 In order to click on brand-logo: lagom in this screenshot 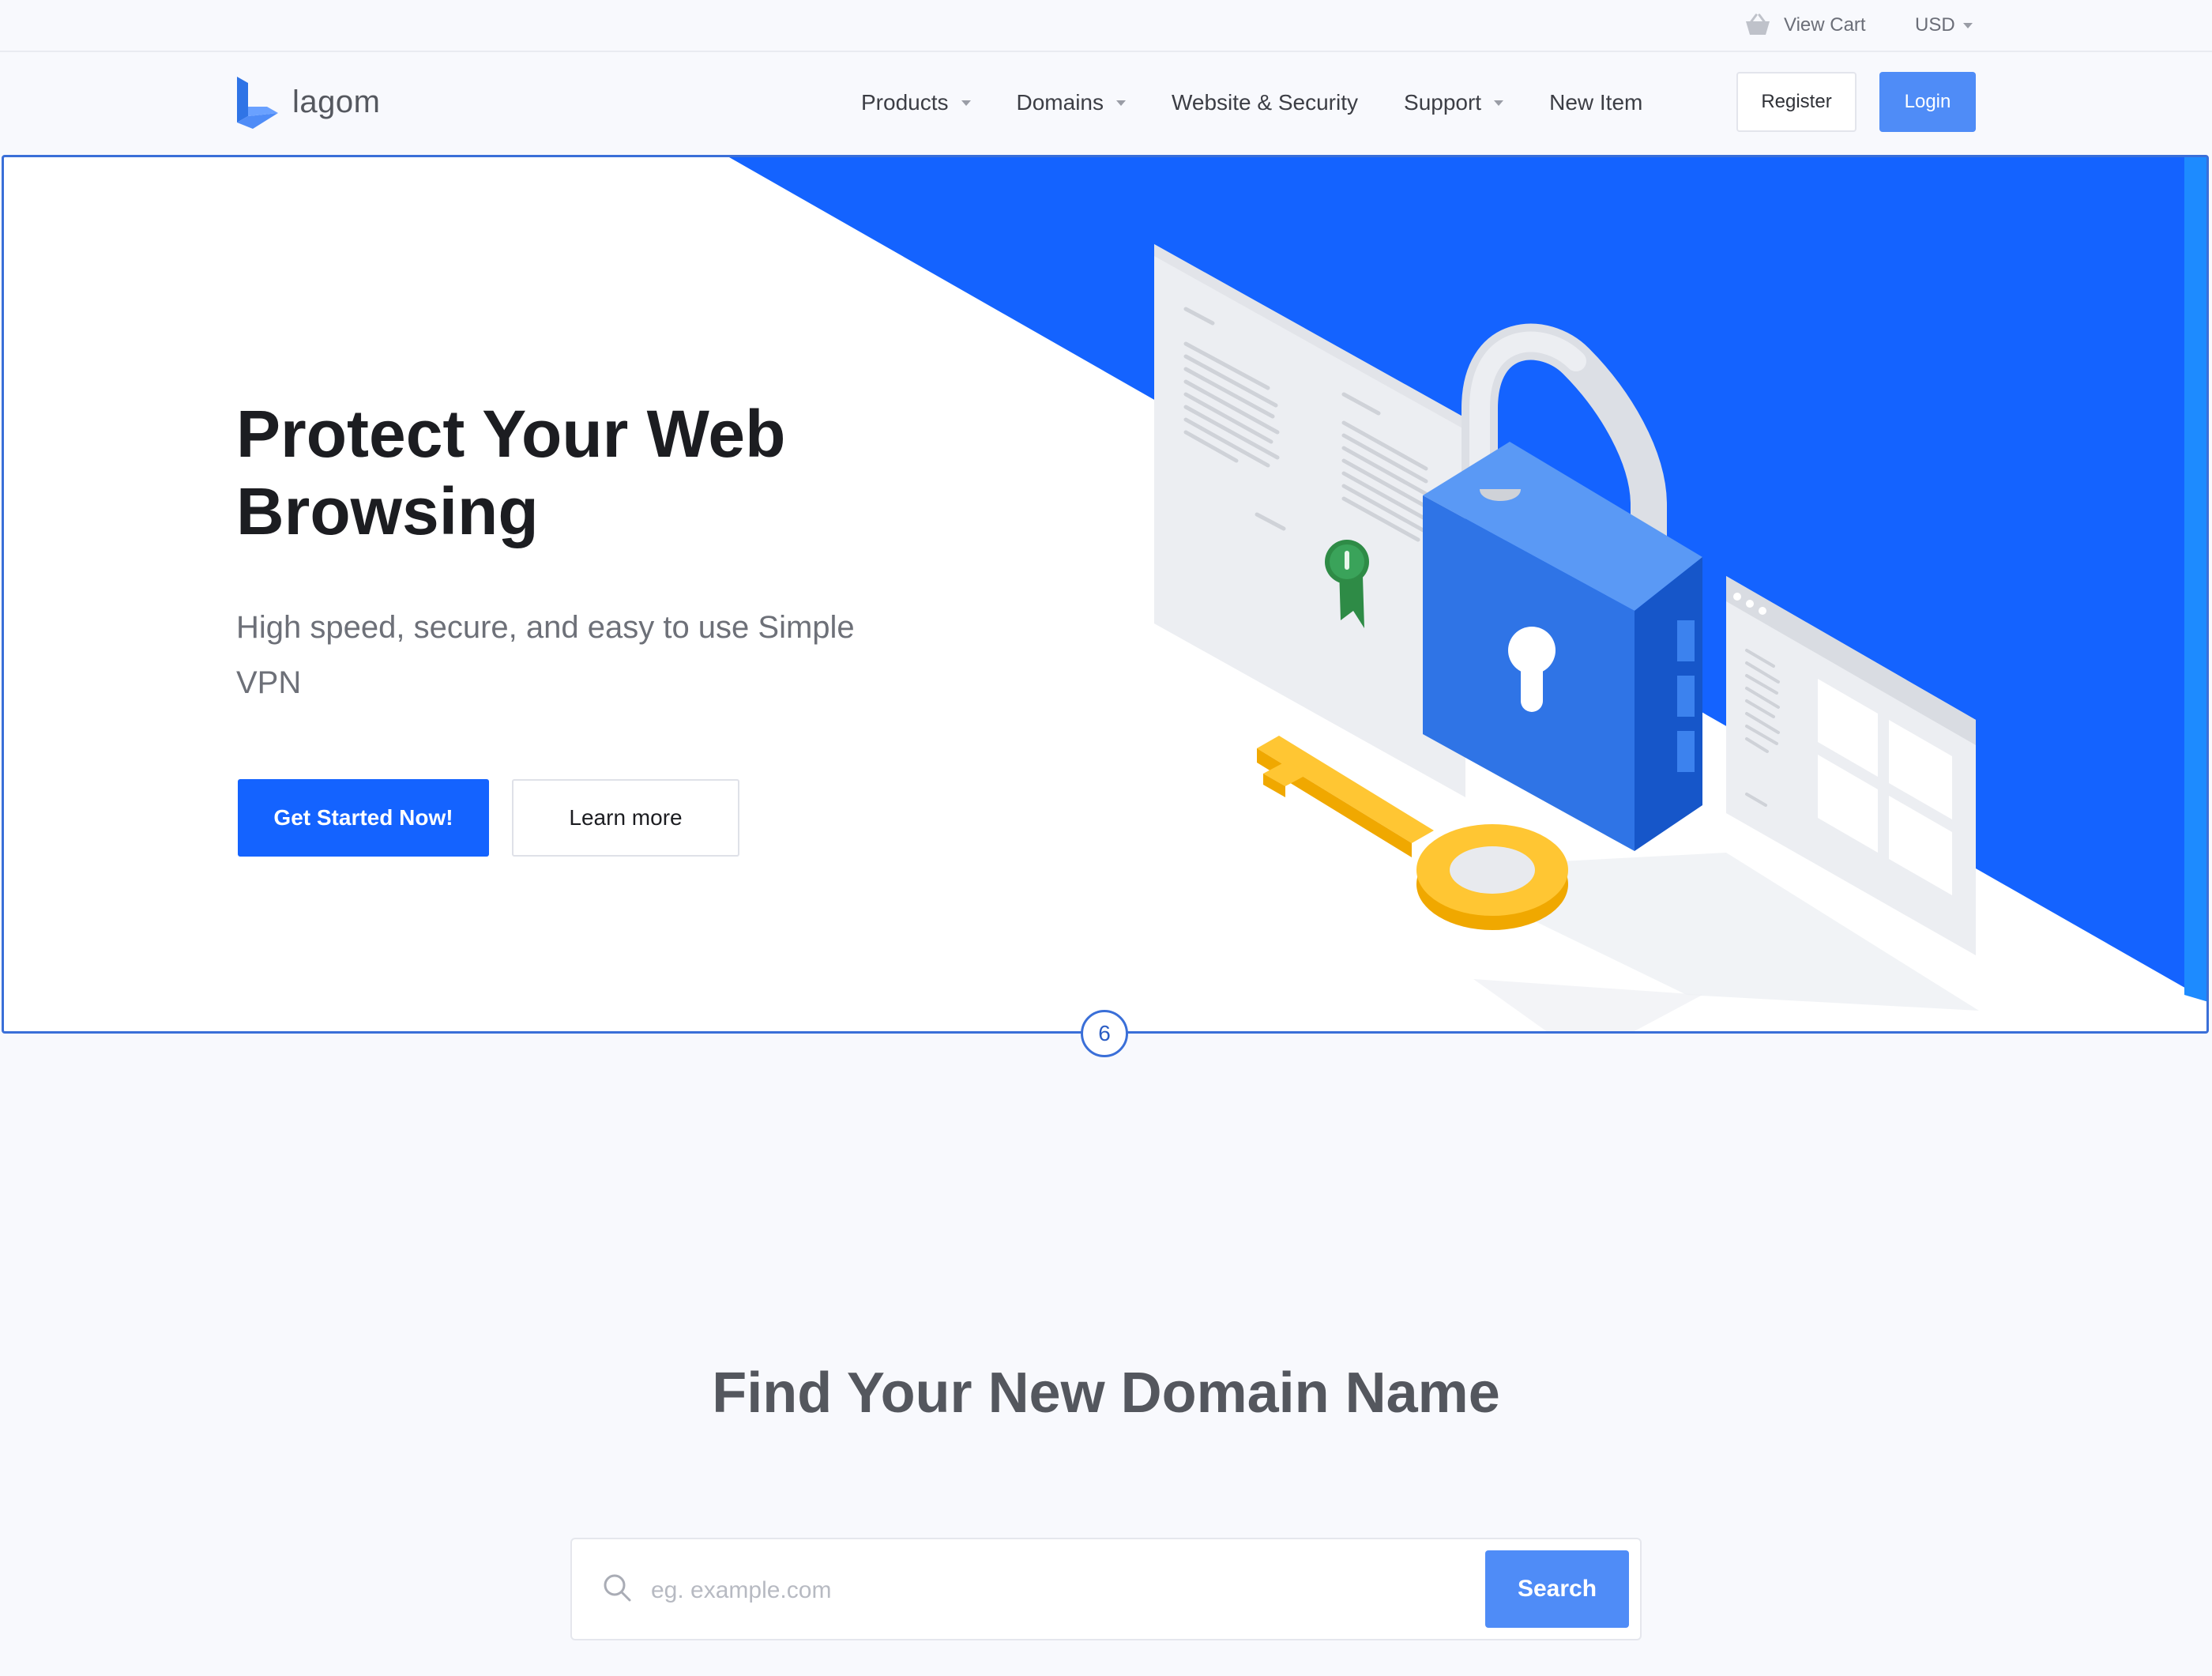, I will do `click(307, 102)`.